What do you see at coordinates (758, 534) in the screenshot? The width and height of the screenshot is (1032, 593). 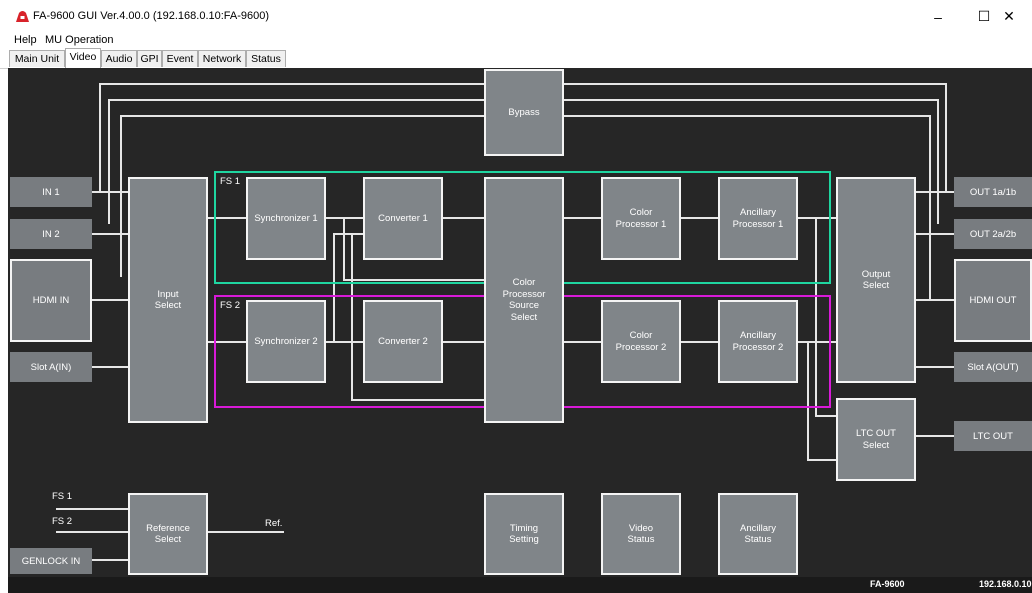 I see `ancillary-status-block: Ancillary Status` at bounding box center [758, 534].